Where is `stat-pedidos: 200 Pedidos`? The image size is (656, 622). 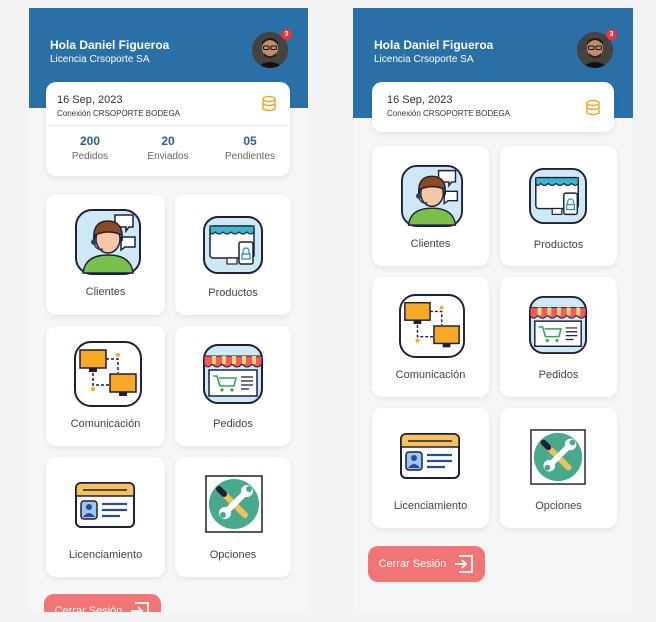 stat-pedidos: 200 Pedidos is located at coordinates (90, 148).